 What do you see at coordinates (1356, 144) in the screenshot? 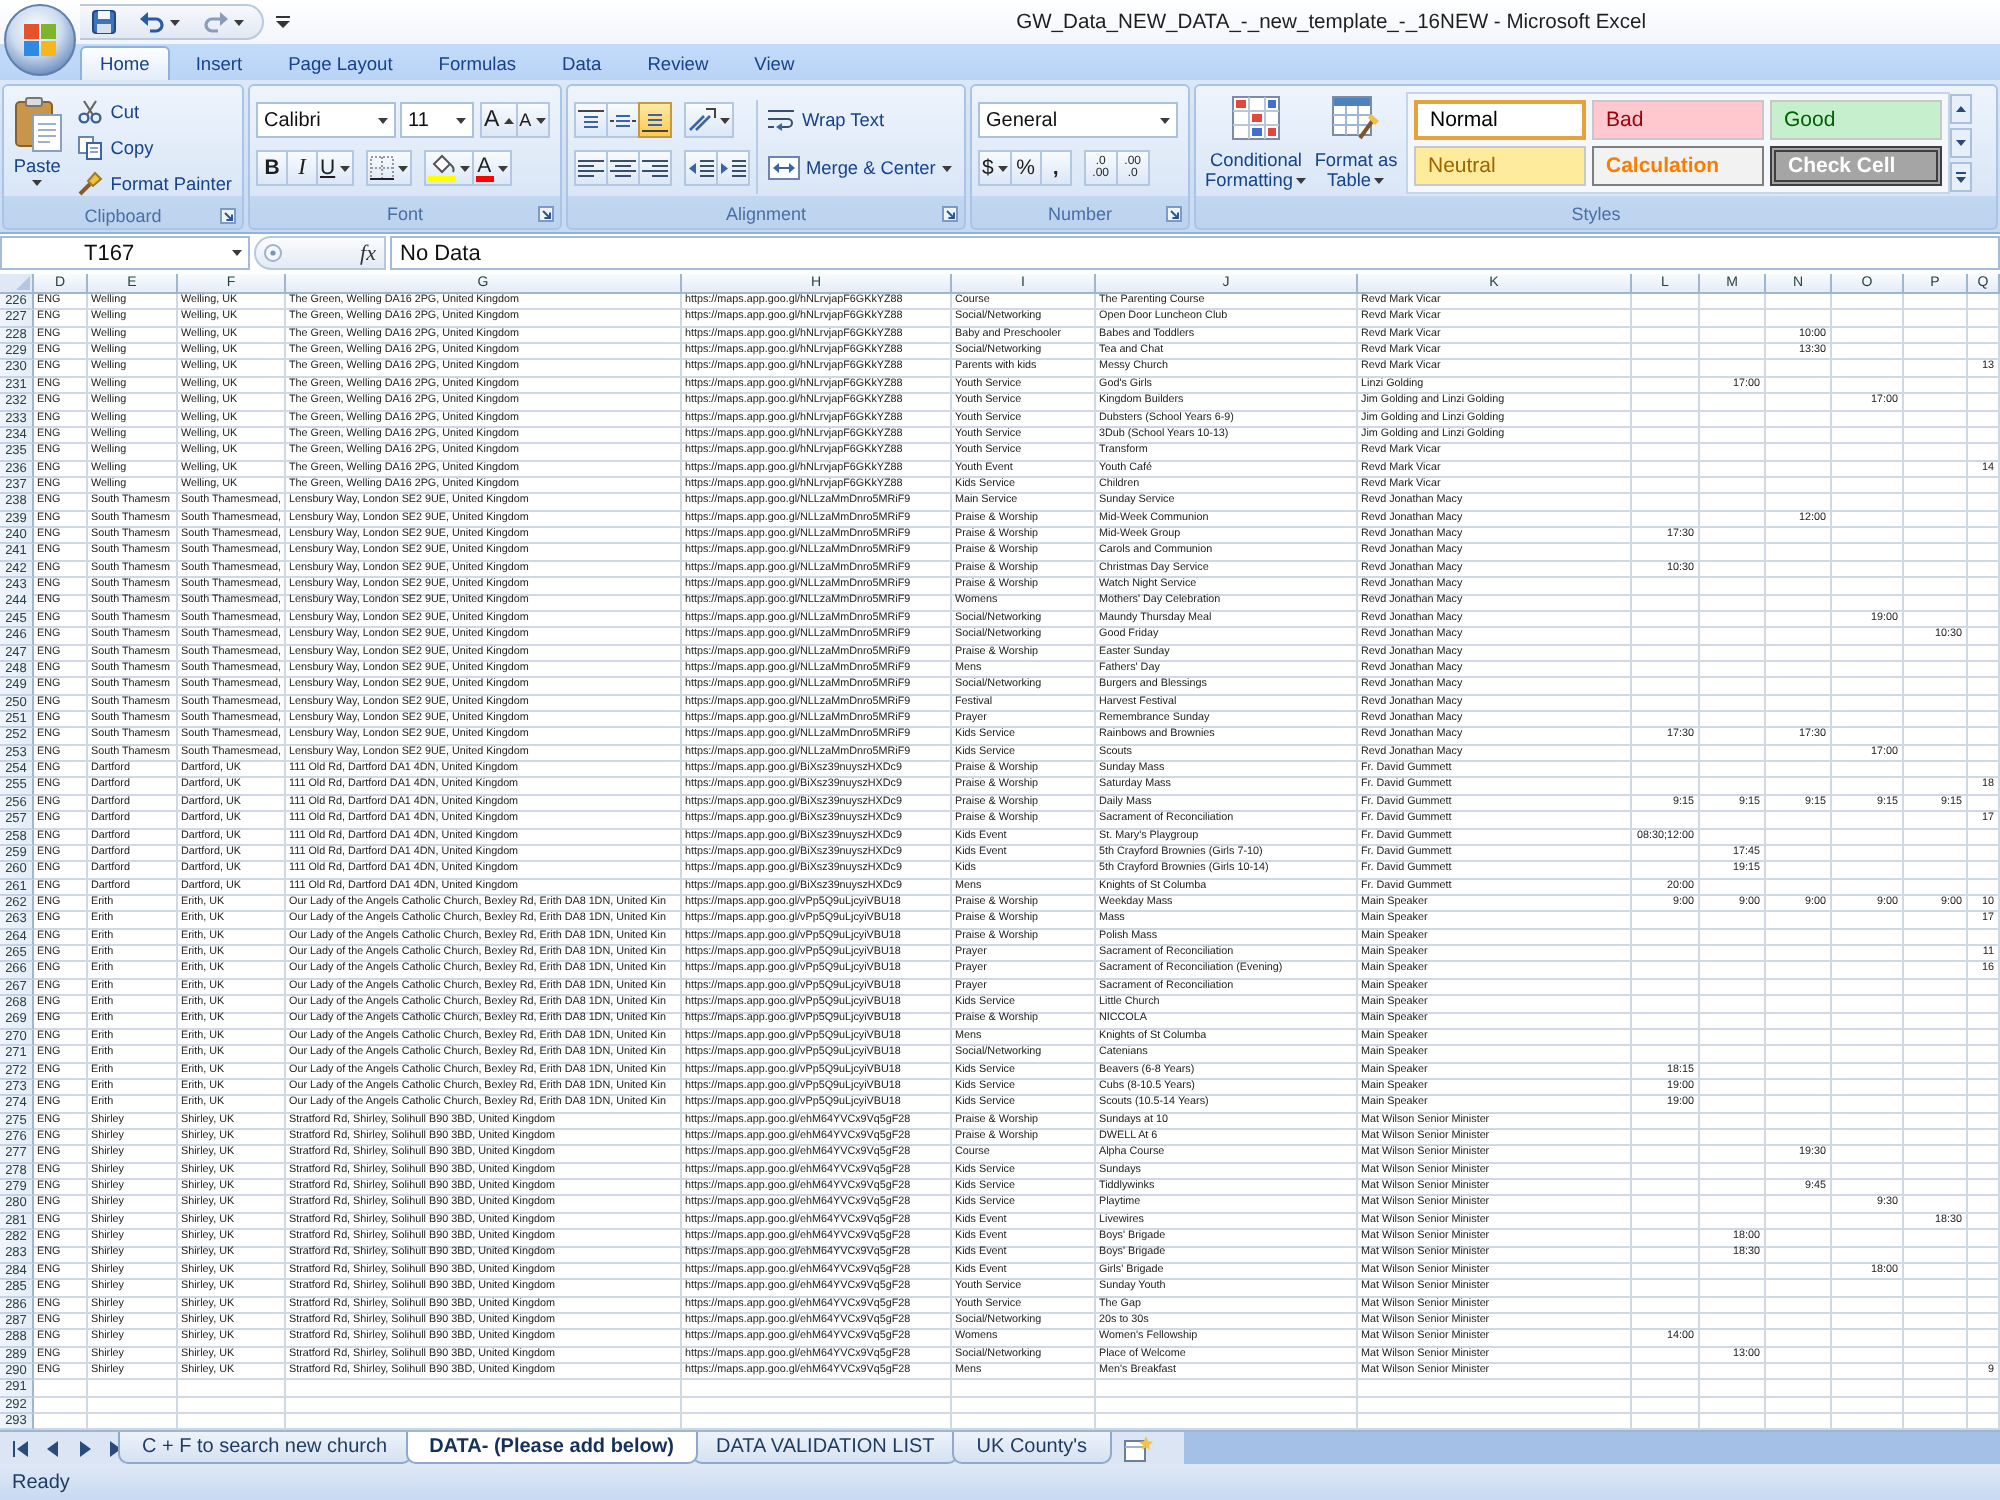
I see `format-as-table-button: Format as Table` at bounding box center [1356, 144].